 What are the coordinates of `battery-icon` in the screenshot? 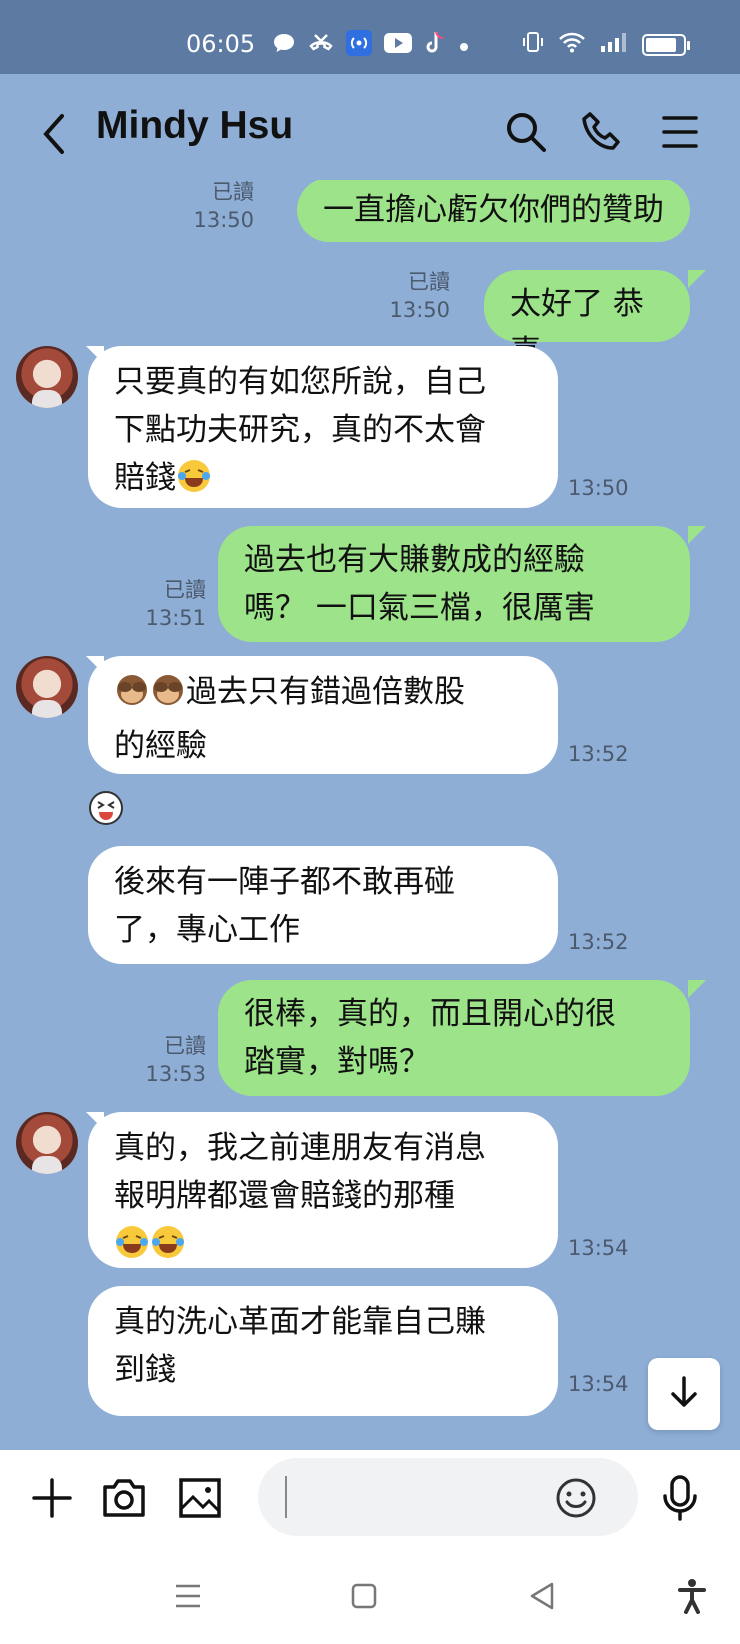 It's located at (666, 44).